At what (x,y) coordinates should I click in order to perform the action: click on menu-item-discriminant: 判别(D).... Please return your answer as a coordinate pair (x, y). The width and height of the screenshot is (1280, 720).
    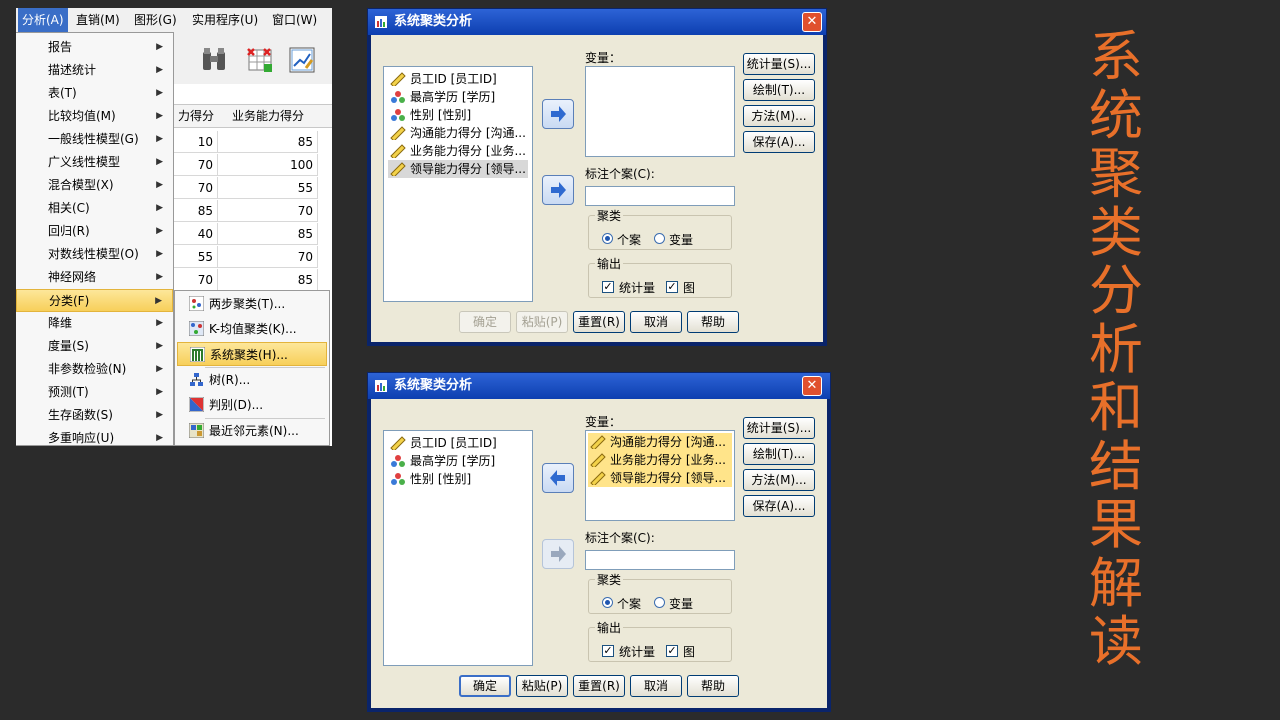
    Looking at the image, I should click on (252, 405).